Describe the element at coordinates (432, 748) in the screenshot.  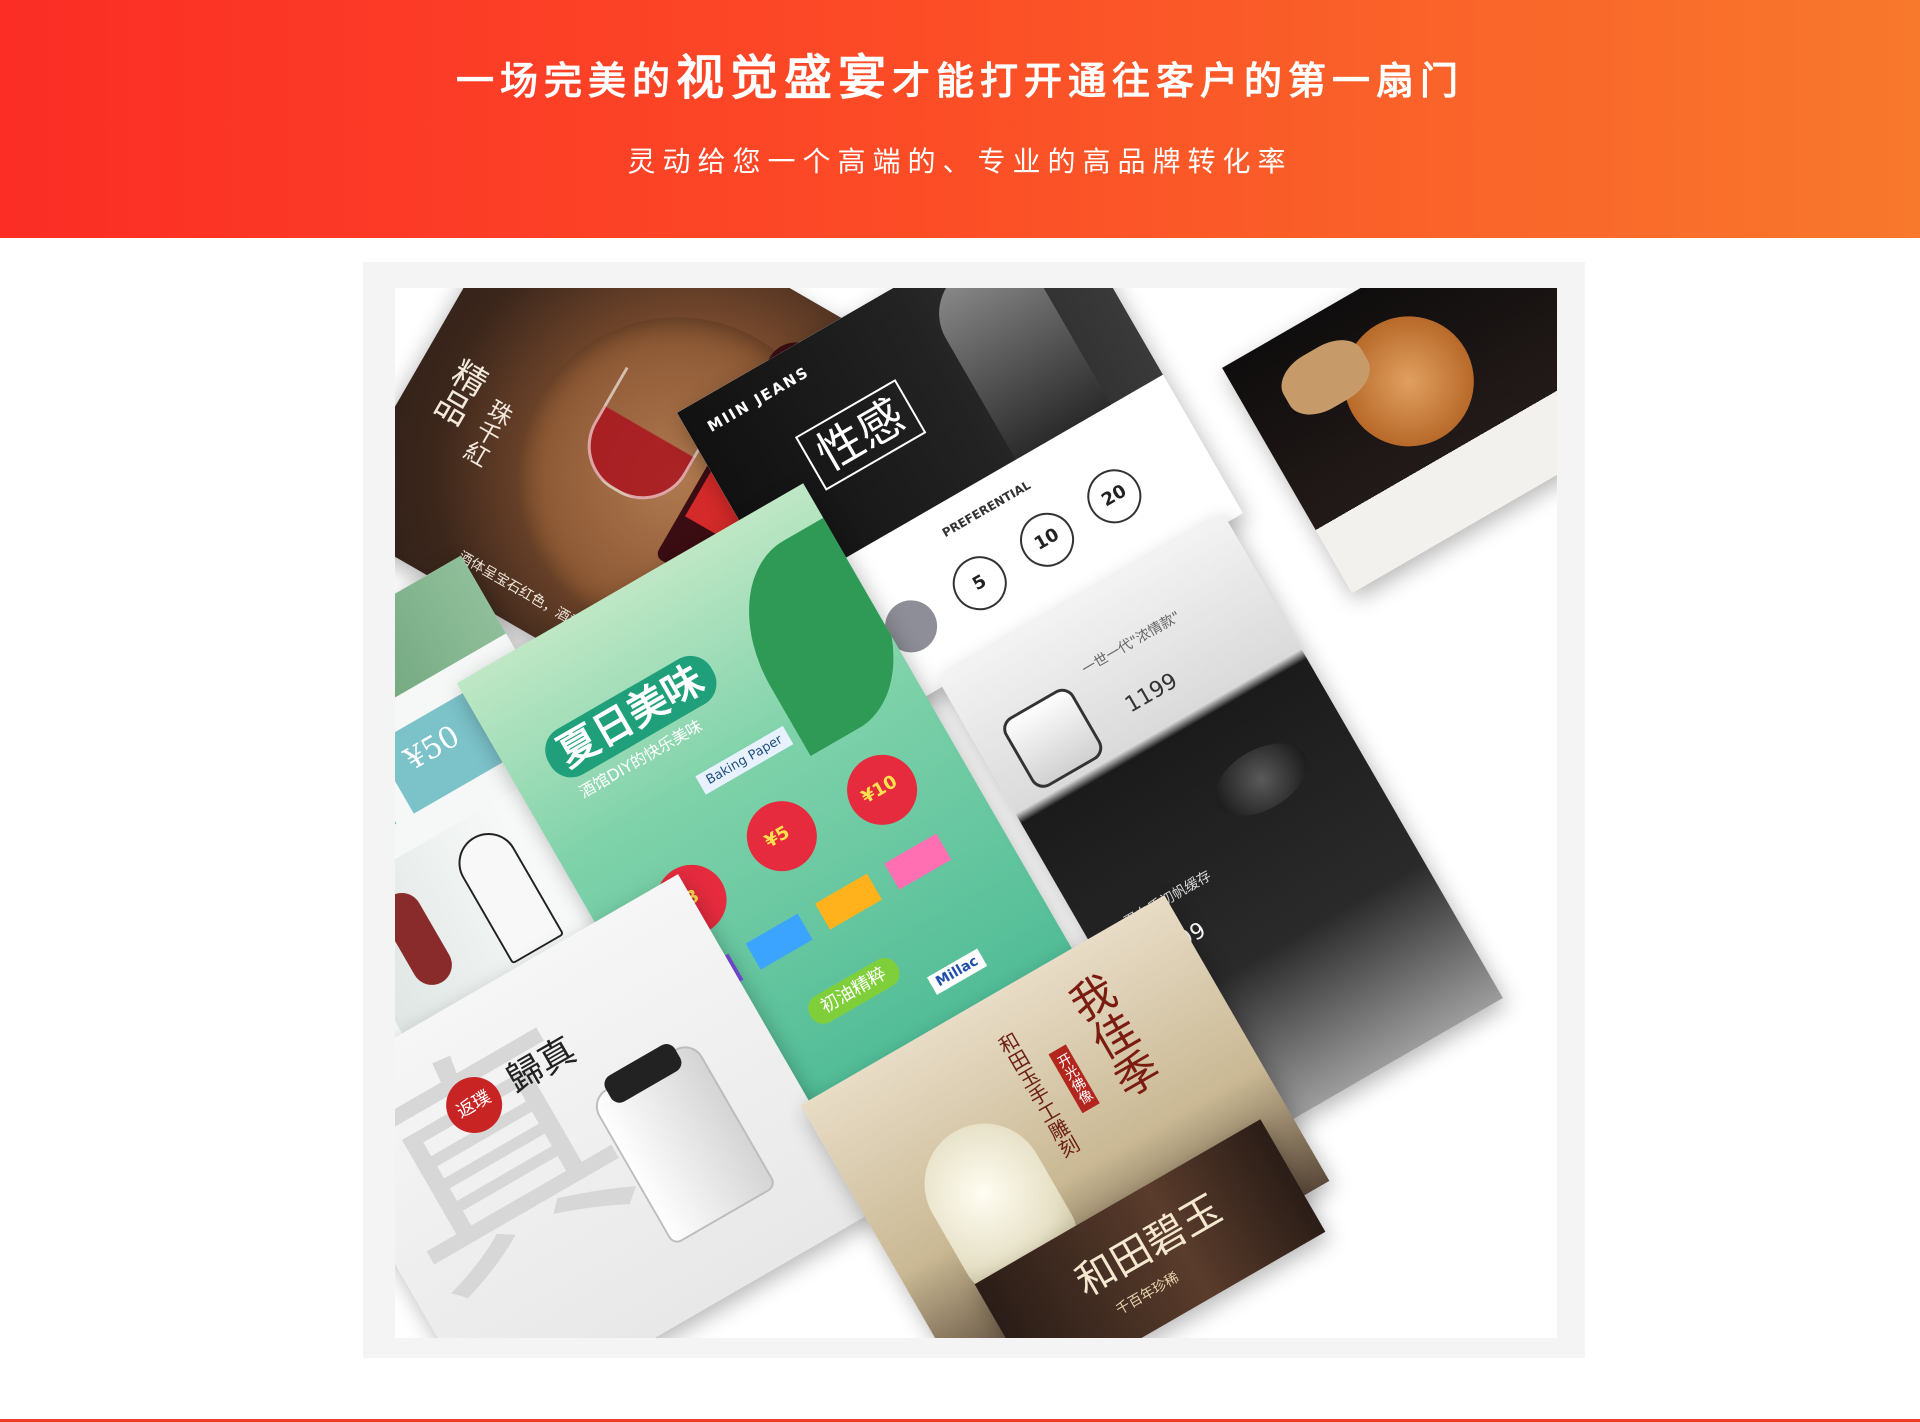
I see `coupon-amount: ¥50` at that location.